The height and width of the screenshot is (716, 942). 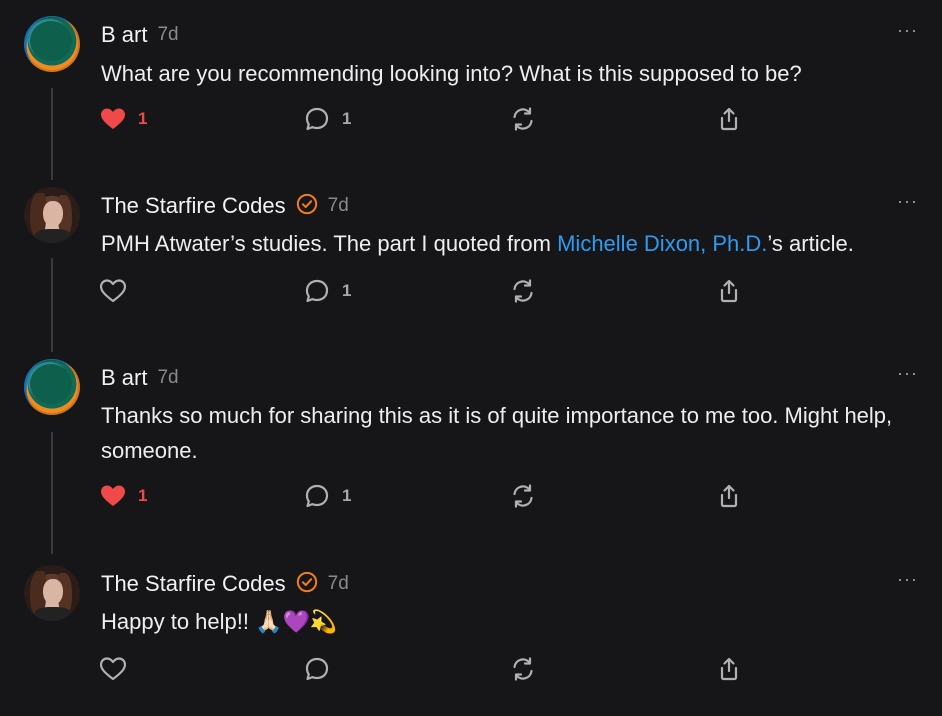 I want to click on reply-button, so click(x=317, y=669).